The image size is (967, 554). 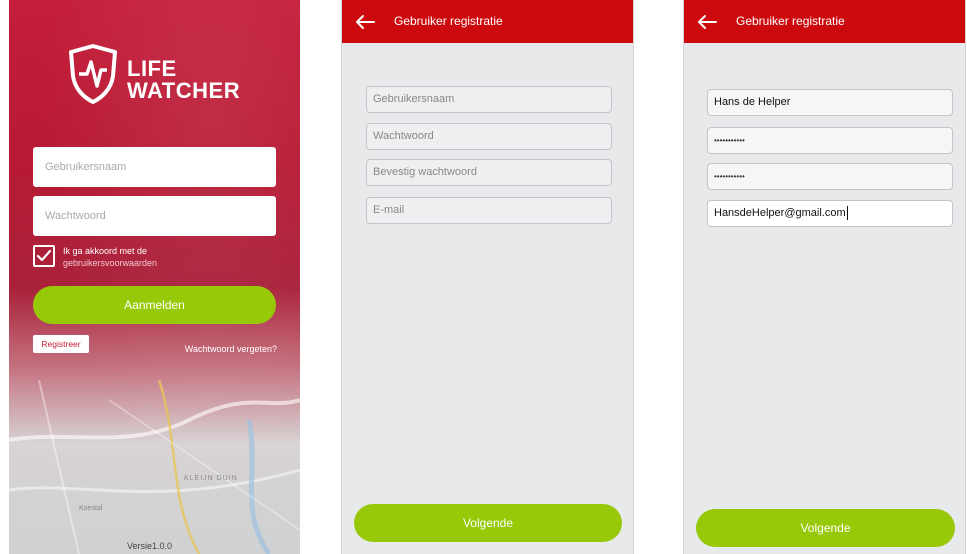 What do you see at coordinates (489, 210) in the screenshot?
I see `email-field: E-mail` at bounding box center [489, 210].